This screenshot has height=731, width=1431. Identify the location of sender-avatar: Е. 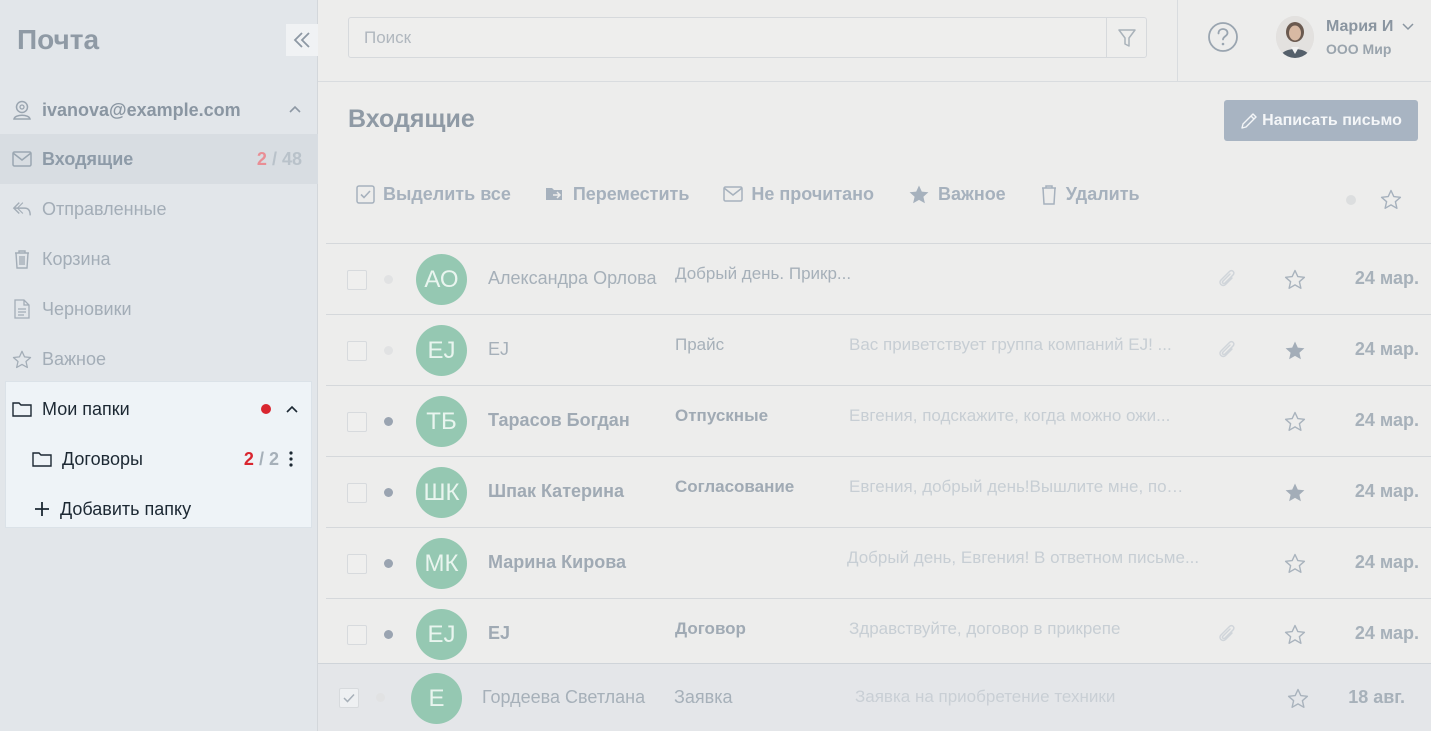
(436, 698).